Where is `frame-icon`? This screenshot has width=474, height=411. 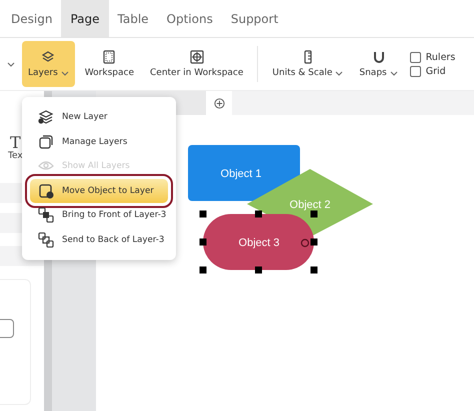
frame-icon is located at coordinates (109, 57).